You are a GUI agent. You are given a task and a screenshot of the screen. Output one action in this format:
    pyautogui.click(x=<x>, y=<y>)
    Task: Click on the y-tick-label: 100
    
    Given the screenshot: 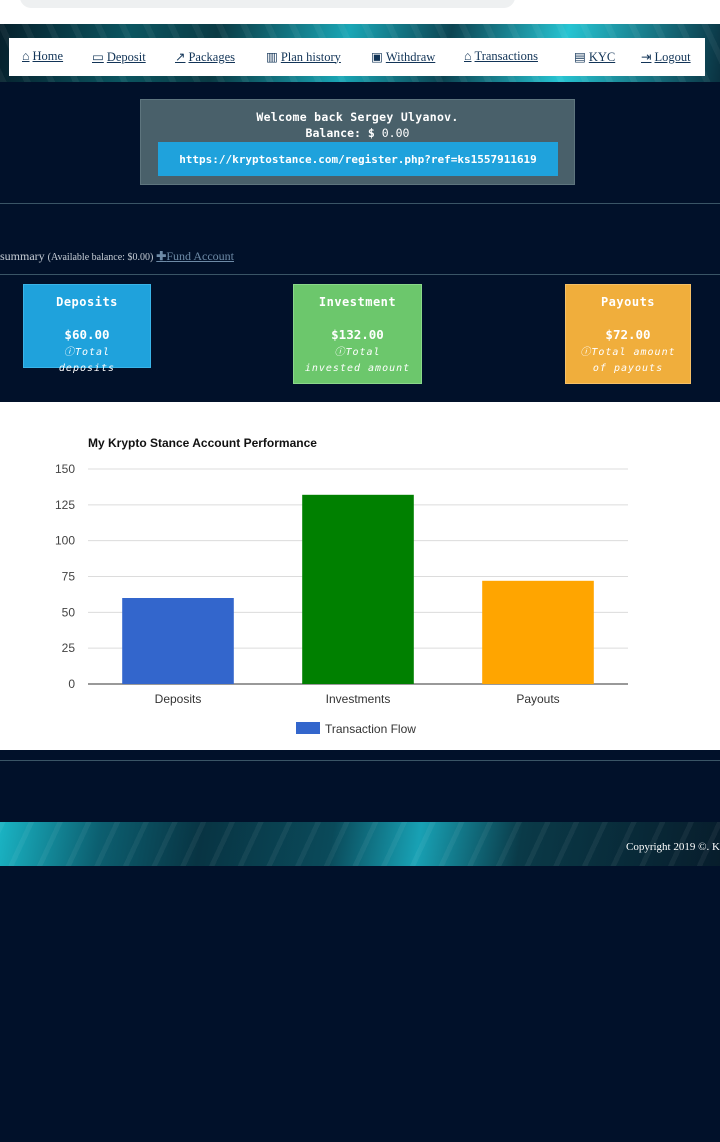 What is the action you would take?
    pyautogui.click(x=65, y=541)
    